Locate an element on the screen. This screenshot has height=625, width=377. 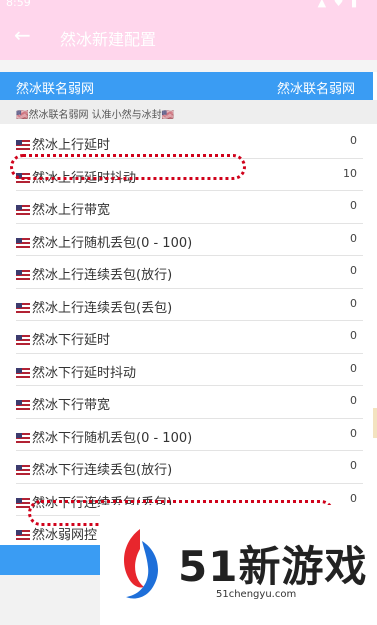
setting-row-down-delay: 然冰下行延时 0 is located at coordinates (189, 337).